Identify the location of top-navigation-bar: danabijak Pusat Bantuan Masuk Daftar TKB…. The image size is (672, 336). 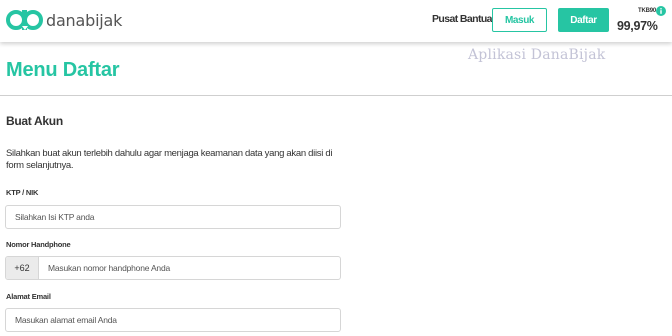
(336, 21).